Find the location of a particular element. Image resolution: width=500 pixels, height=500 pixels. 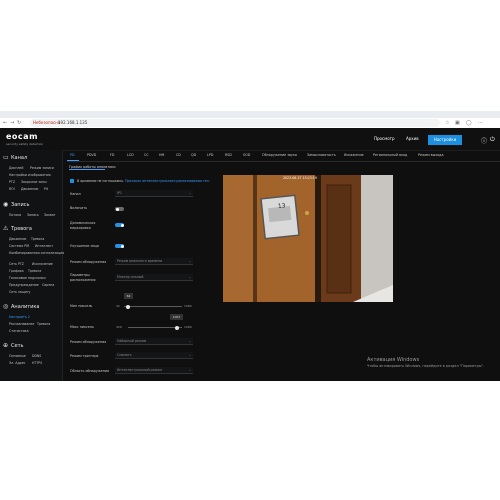

profile-icon: ◯ is located at coordinates (469, 123).